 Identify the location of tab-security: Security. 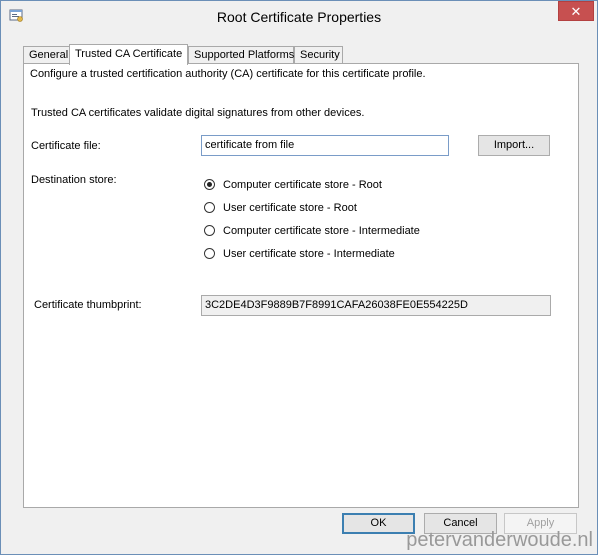
(318, 55).